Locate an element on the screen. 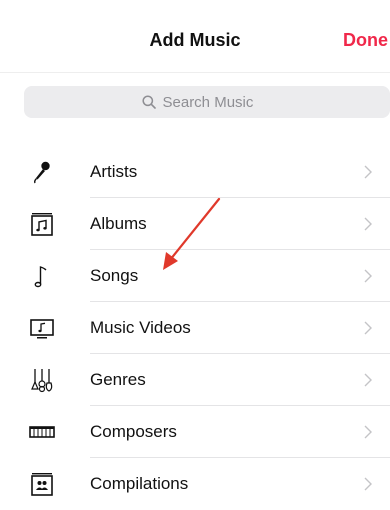 This screenshot has height=510, width=390. list-item-label: Music Videos is located at coordinates (140, 327).